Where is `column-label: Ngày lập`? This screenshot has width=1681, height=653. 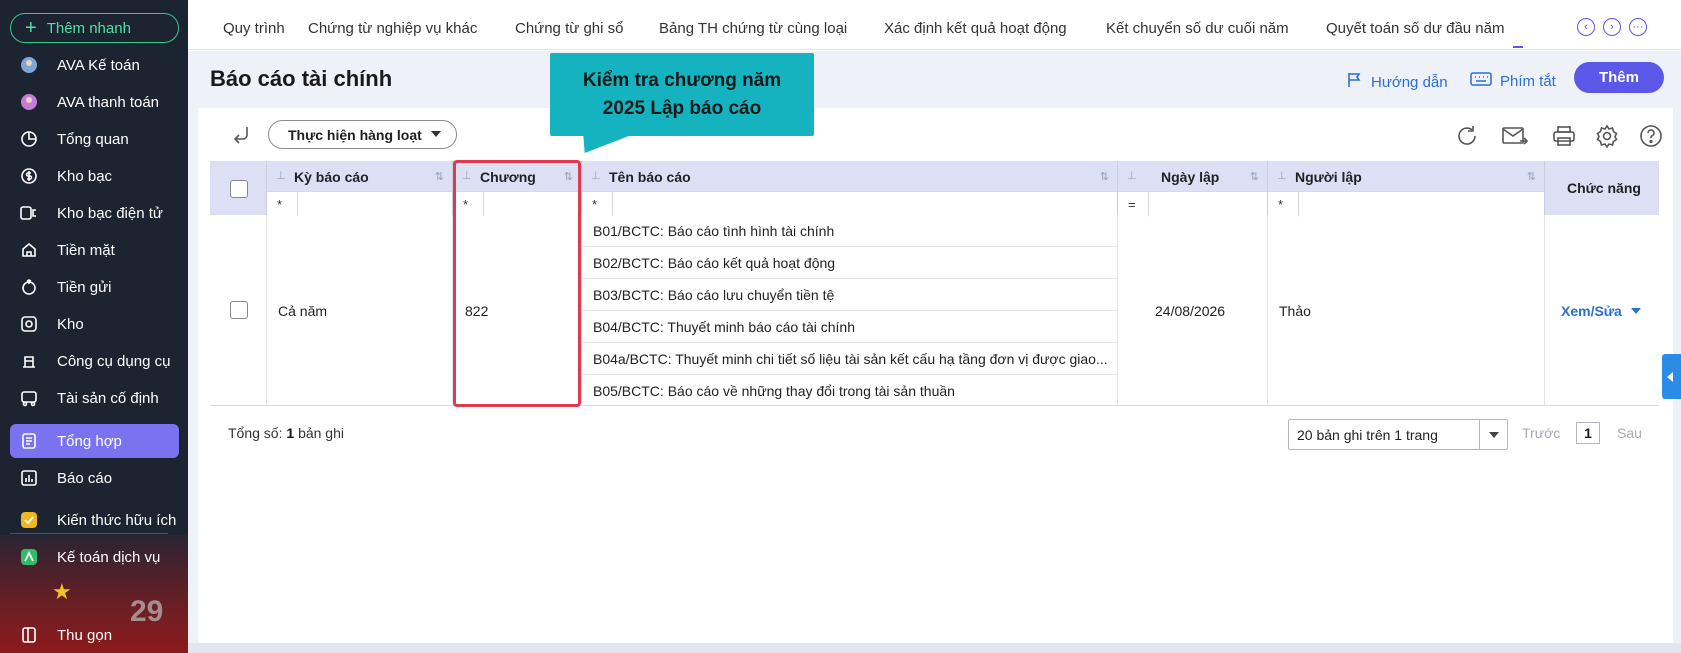 column-label: Ngày lập is located at coordinates (1190, 177).